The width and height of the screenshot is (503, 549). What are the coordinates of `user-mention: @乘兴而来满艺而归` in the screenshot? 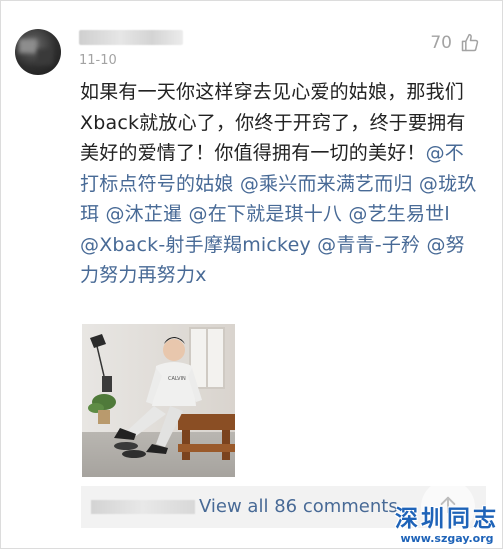 It's located at (326, 184).